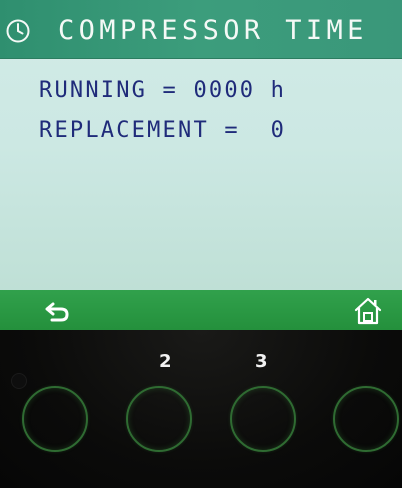  I want to click on back-arrow-icon, so click(57, 312).